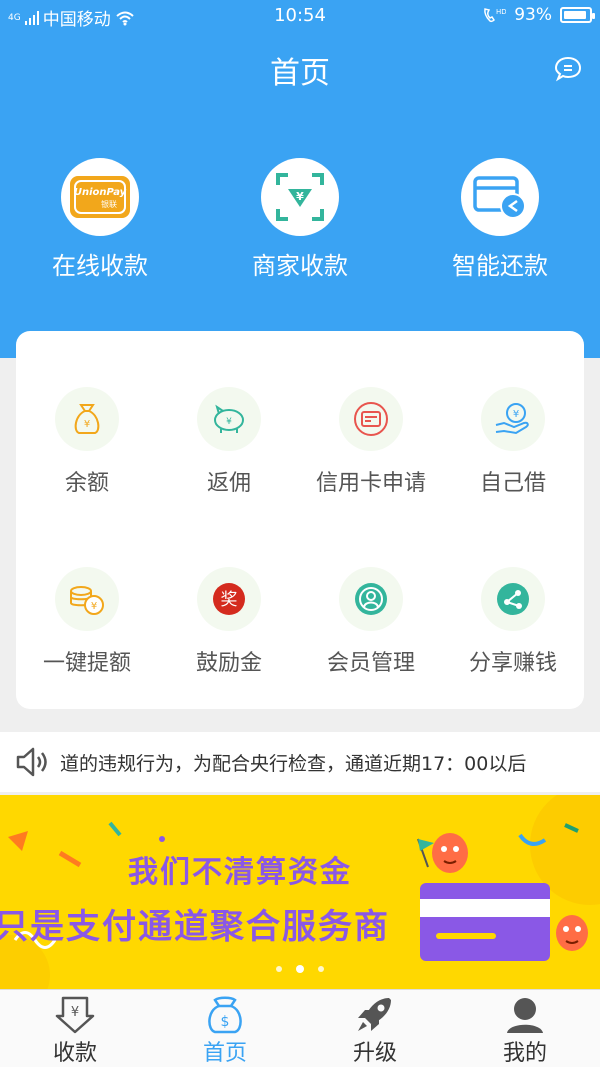 The image size is (600, 1067). I want to click on top-icon-circle: ¥, so click(300, 197).